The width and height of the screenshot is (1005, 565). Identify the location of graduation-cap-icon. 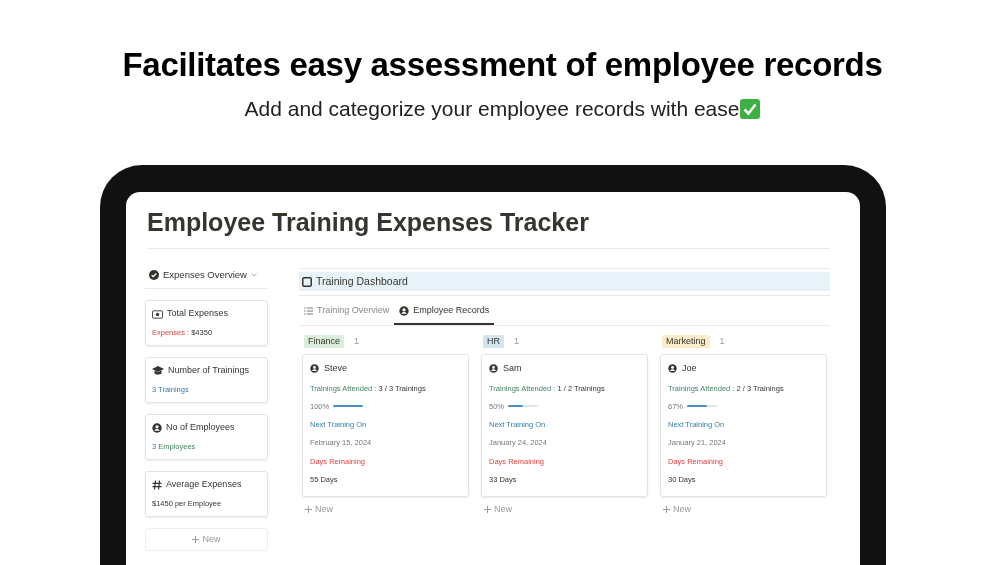
(158, 371).